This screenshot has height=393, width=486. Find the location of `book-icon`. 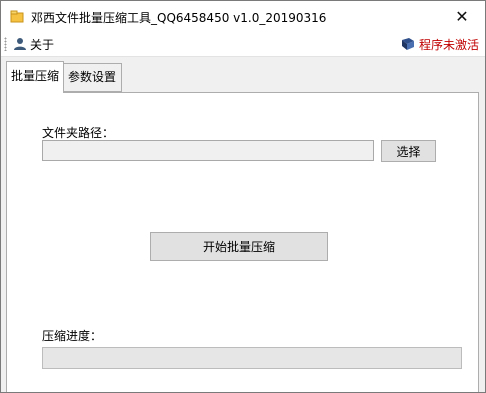

book-icon is located at coordinates (407, 44).